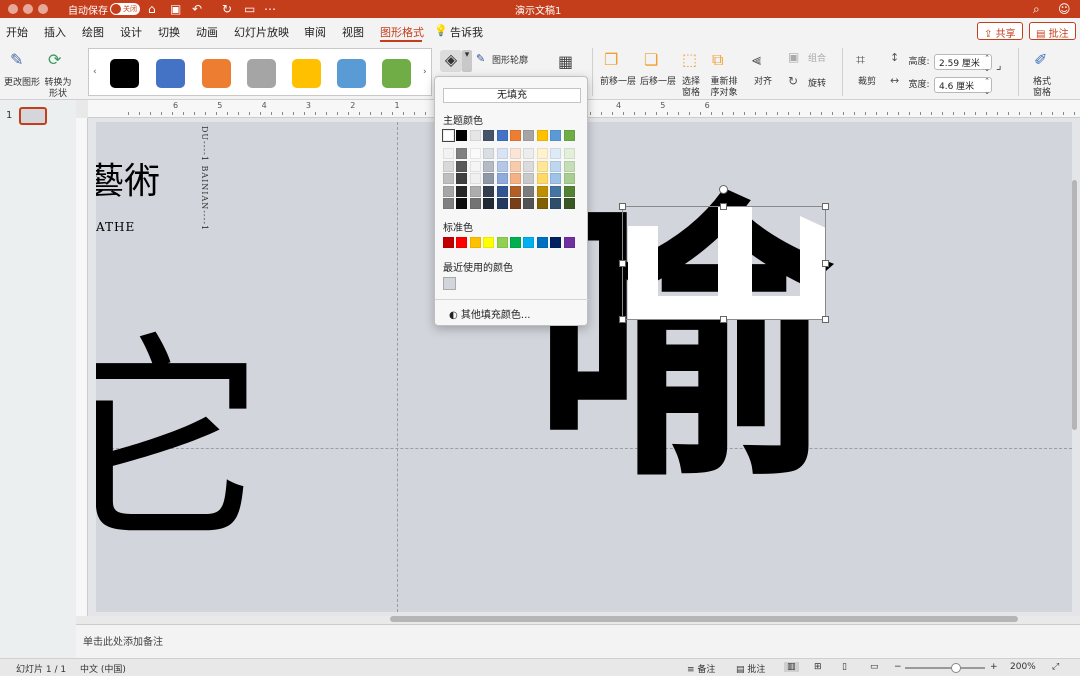 Image resolution: width=1080 pixels, height=676 pixels. What do you see at coordinates (402, 32) in the screenshot?
I see `tab-shape-format: 图形格式` at bounding box center [402, 32].